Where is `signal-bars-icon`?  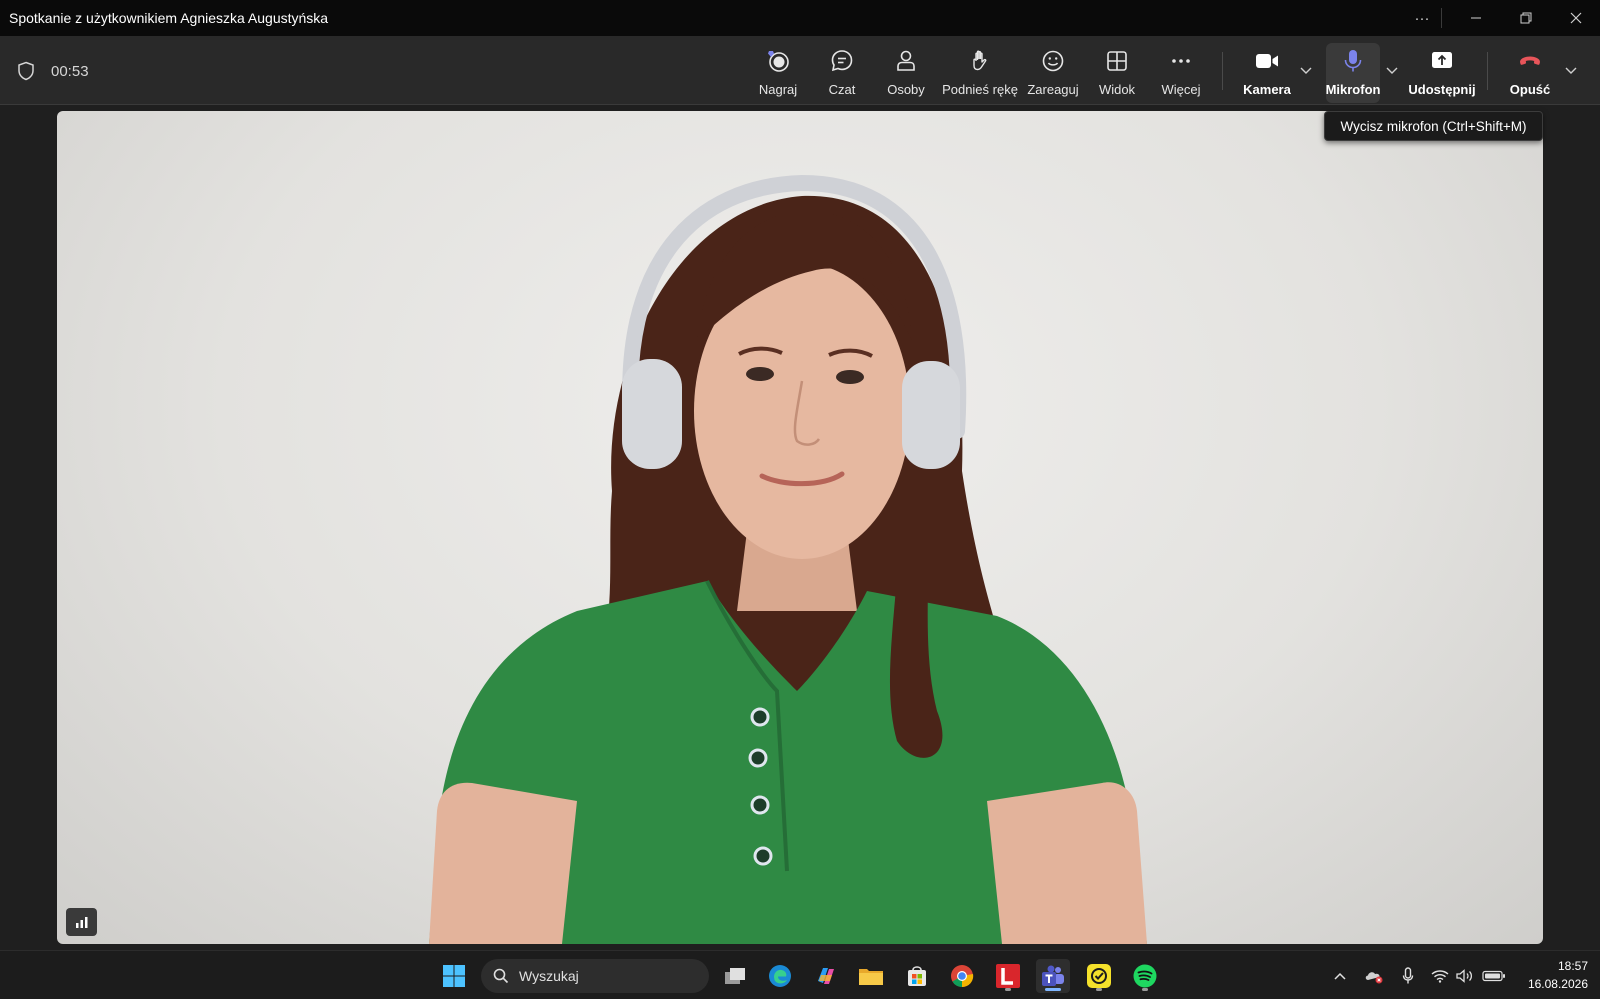
signal-bars-icon is located at coordinates (81, 922).